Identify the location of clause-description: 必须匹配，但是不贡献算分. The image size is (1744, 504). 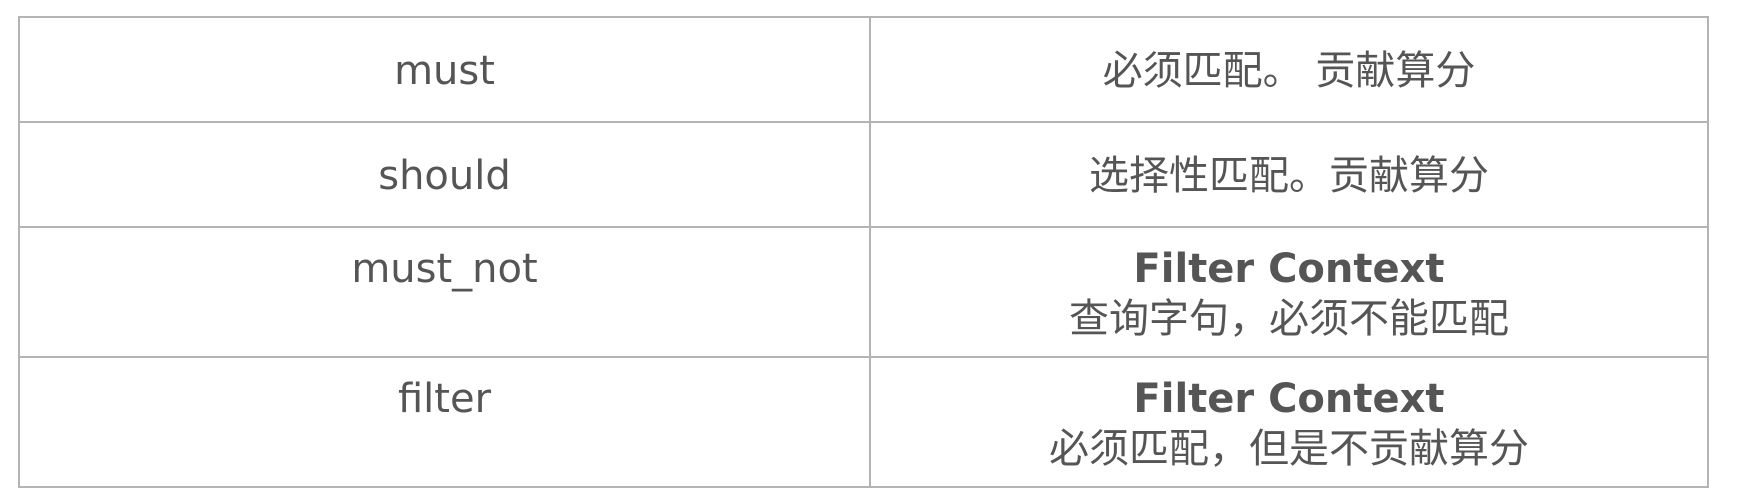
(1289, 449).